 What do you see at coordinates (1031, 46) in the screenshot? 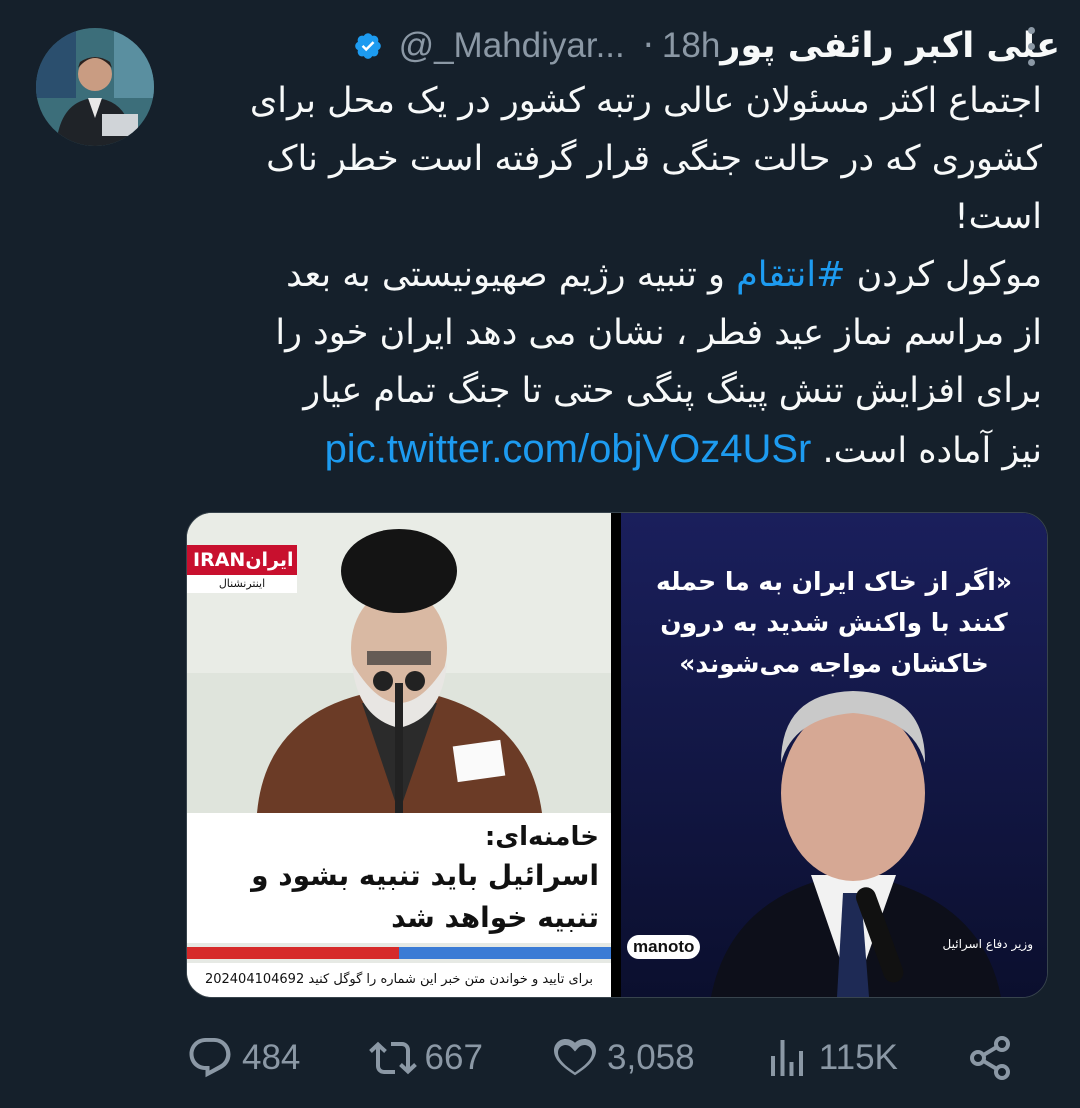
I see `more-icon` at bounding box center [1031, 46].